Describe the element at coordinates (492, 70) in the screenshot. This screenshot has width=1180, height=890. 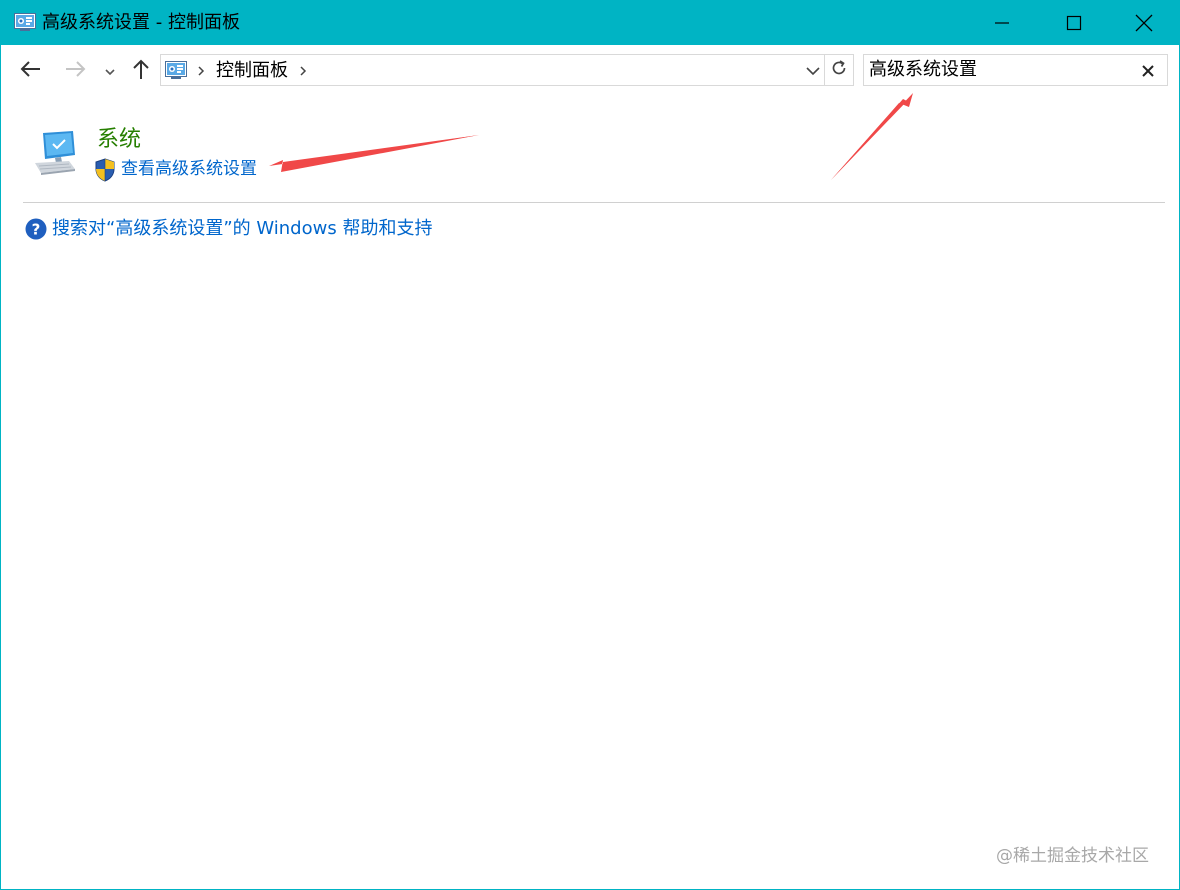
I see `address-bar: 控制面板` at that location.